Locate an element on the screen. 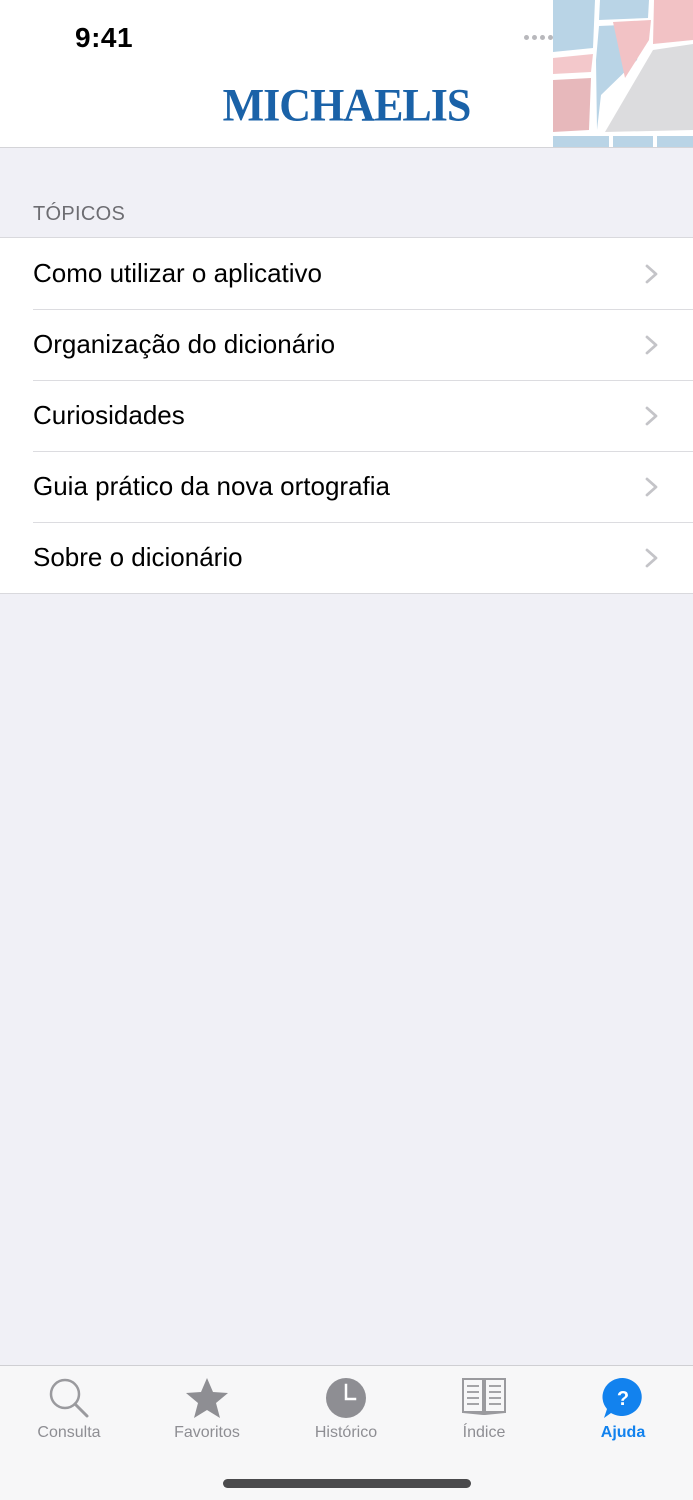 This screenshot has height=1500, width=693. topic-row-guia-ortografia: Guia prático da nova ortografia is located at coordinates (346, 486).